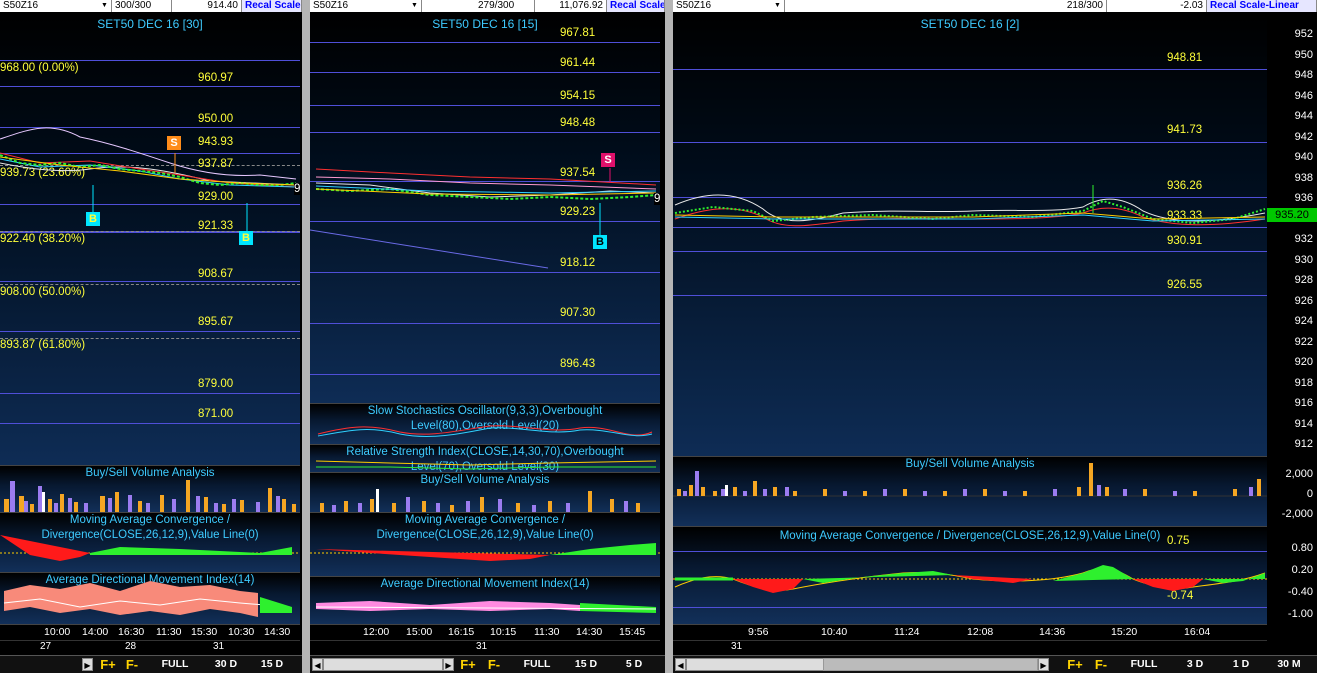 The height and width of the screenshot is (673, 1317). What do you see at coordinates (461, 632) in the screenshot?
I see `time-tick: 16:15` at bounding box center [461, 632].